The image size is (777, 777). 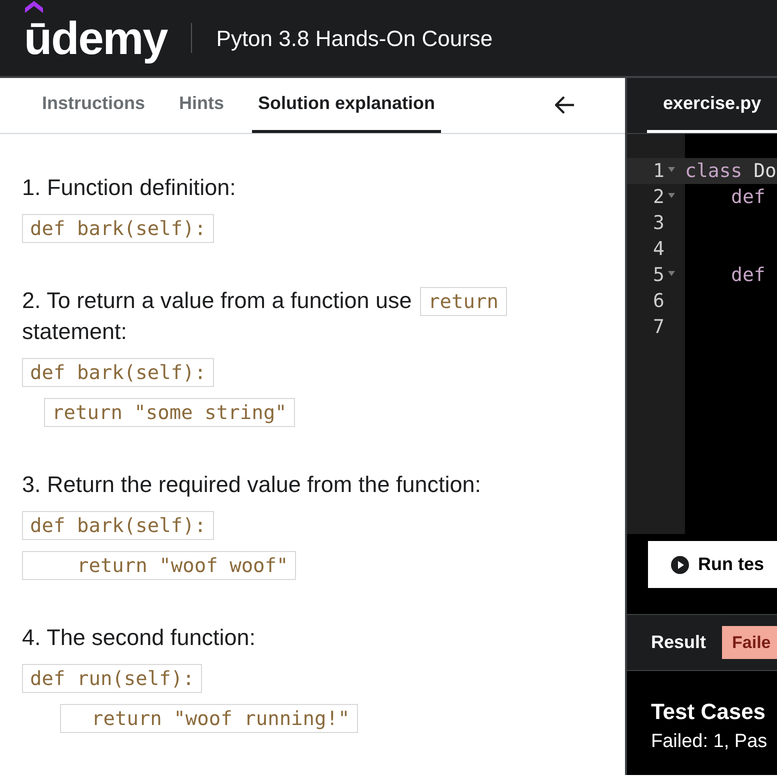 I want to click on line-number: 1, so click(x=658, y=171).